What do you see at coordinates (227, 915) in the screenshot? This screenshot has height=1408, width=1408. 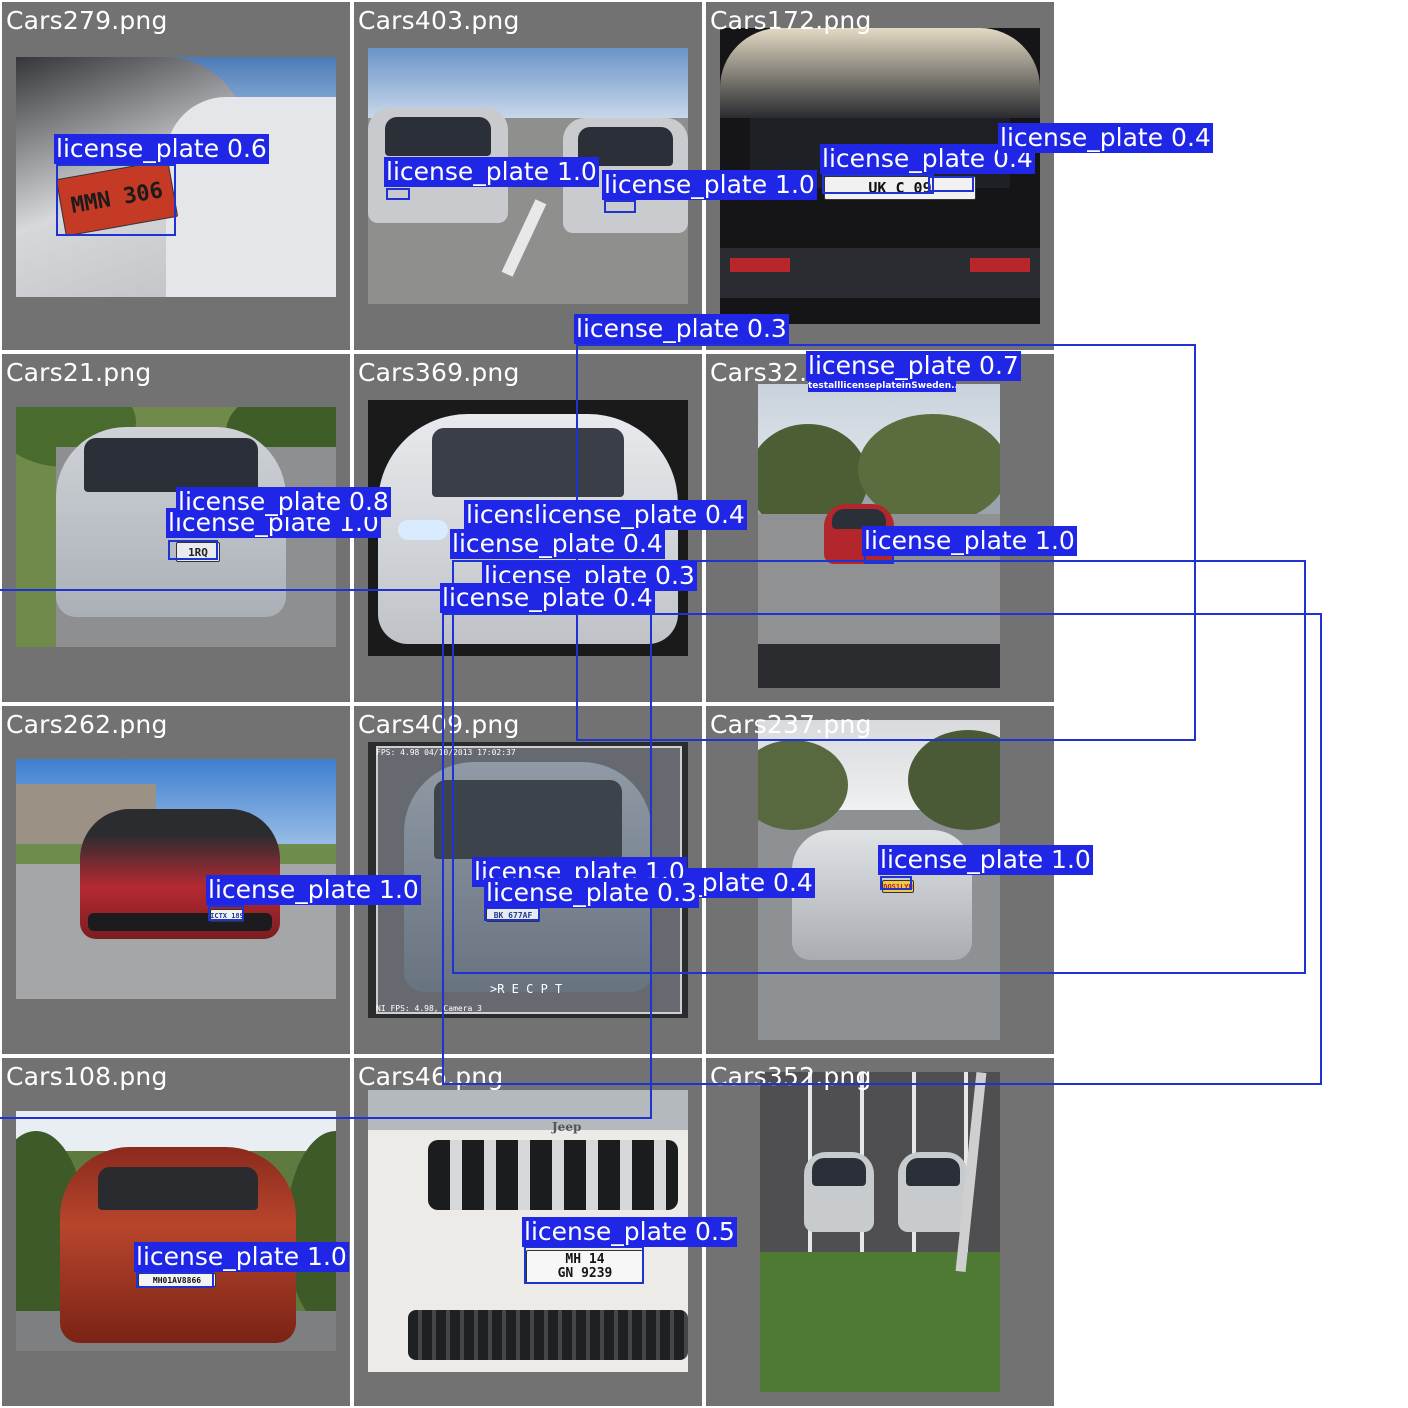 I see `plate-text: ICTX 189` at bounding box center [227, 915].